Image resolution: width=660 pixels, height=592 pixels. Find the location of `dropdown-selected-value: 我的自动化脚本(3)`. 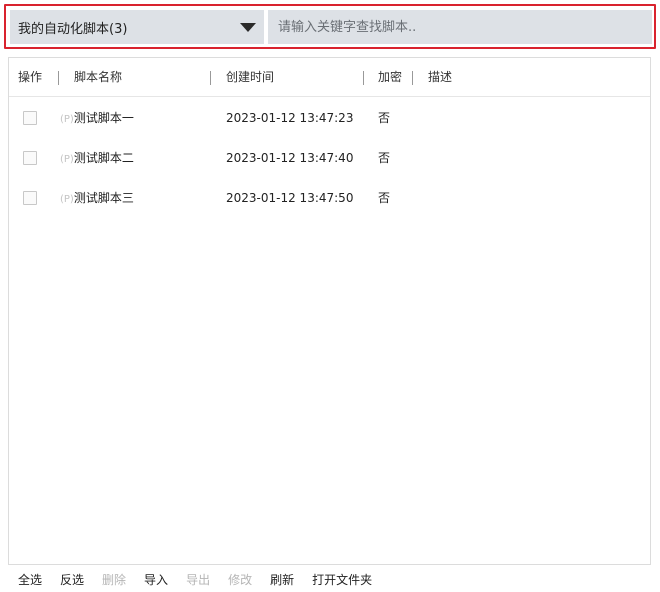

dropdown-selected-value: 我的自动化脚本(3) is located at coordinates (73, 29).